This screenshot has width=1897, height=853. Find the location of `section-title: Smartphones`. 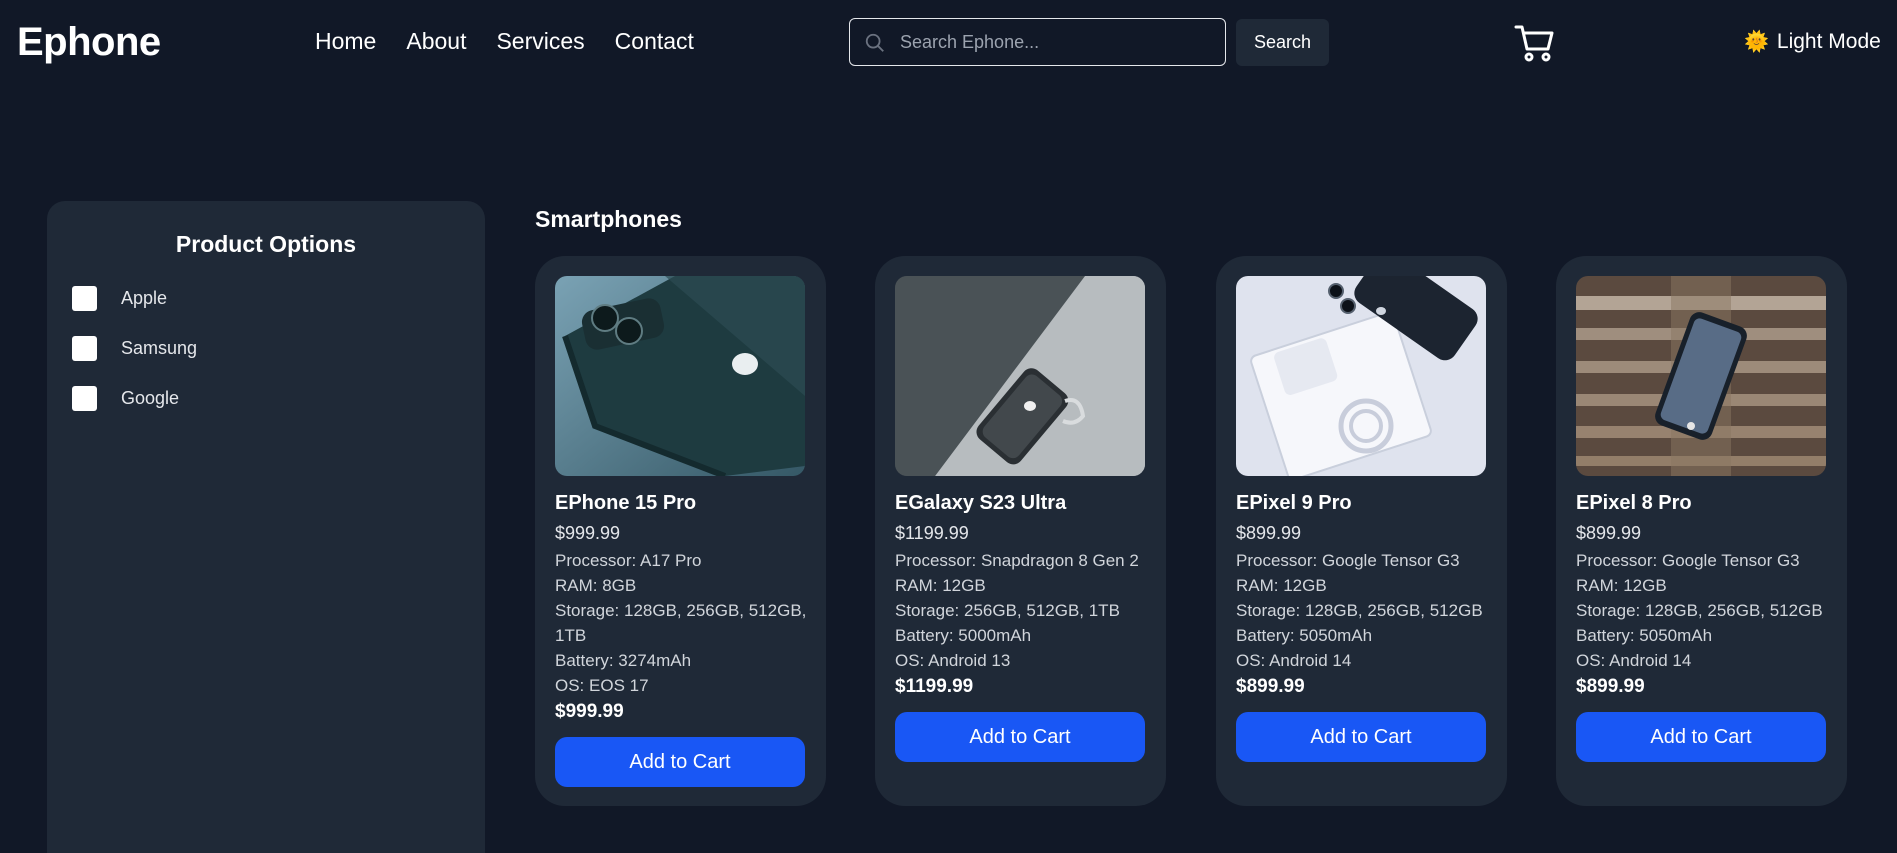

section-title: Smartphones is located at coordinates (608, 219).